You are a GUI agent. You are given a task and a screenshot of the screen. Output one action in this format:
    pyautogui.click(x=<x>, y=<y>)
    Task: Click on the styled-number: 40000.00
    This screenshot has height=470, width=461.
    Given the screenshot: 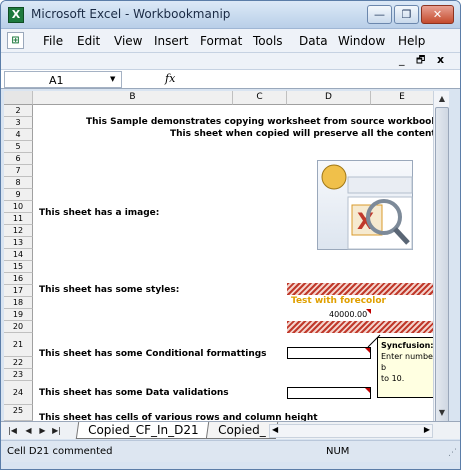 What is the action you would take?
    pyautogui.click(x=348, y=314)
    